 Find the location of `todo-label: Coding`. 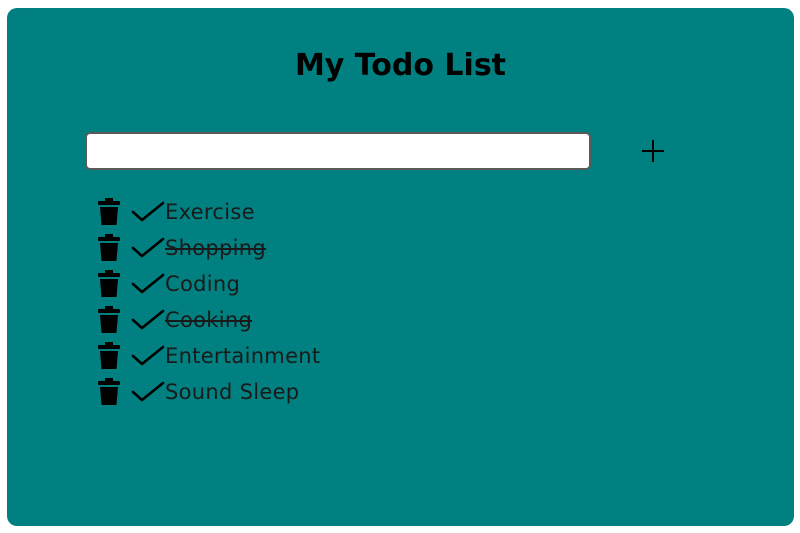

todo-label: Coding is located at coordinates (203, 284).